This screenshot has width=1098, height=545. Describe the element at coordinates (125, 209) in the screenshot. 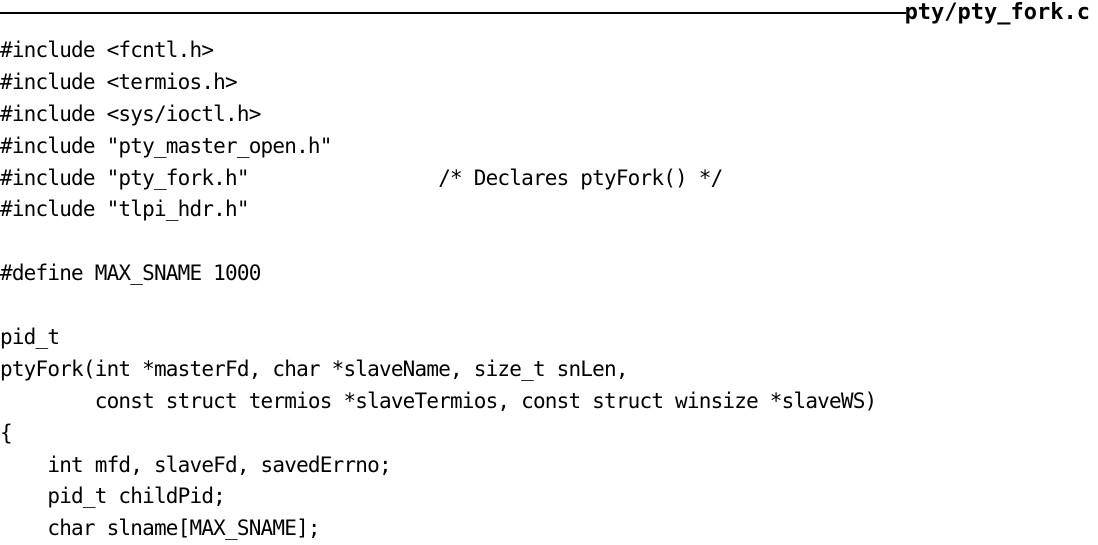

I see `code-line: #include "tlpi_hdr.h"` at that location.